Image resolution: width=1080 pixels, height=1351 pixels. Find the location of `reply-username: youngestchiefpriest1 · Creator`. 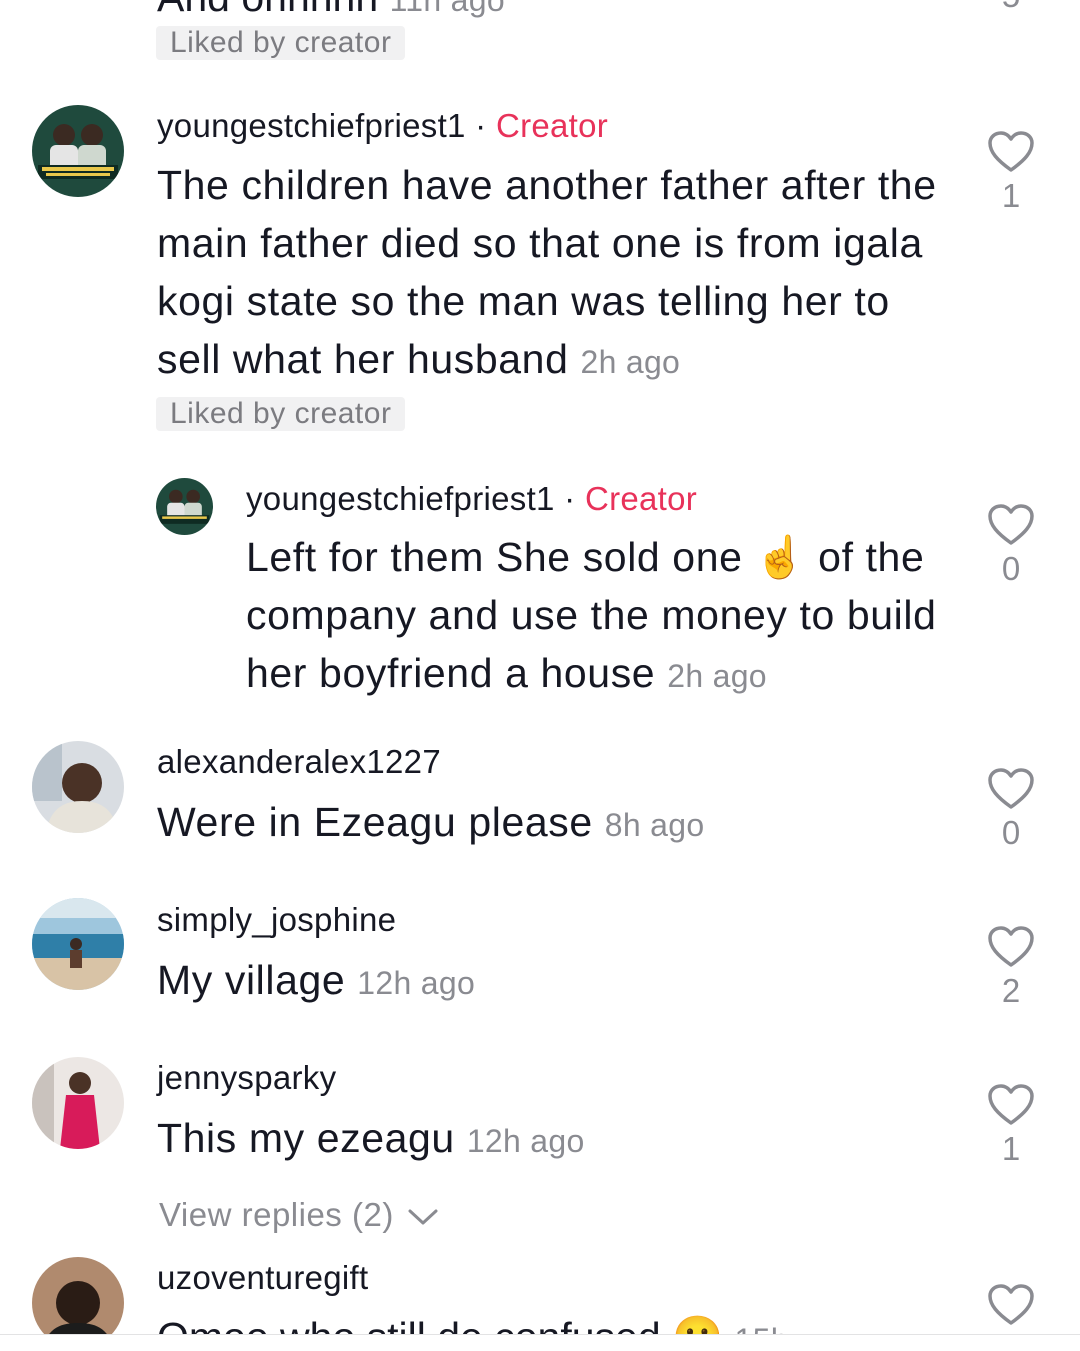

reply-username: youngestchiefpriest1 · Creator is located at coordinates (471, 499).